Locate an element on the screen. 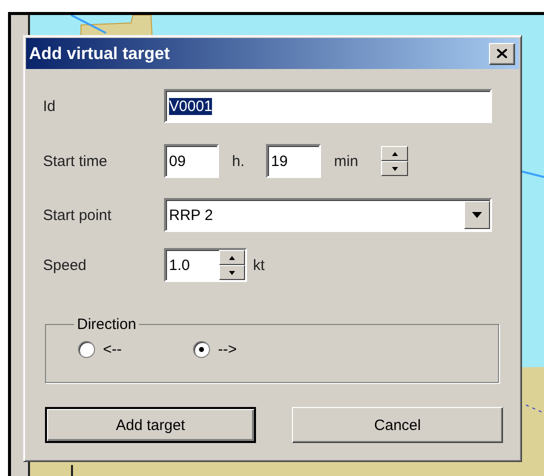  cancel-button: Cancel is located at coordinates (397, 425).